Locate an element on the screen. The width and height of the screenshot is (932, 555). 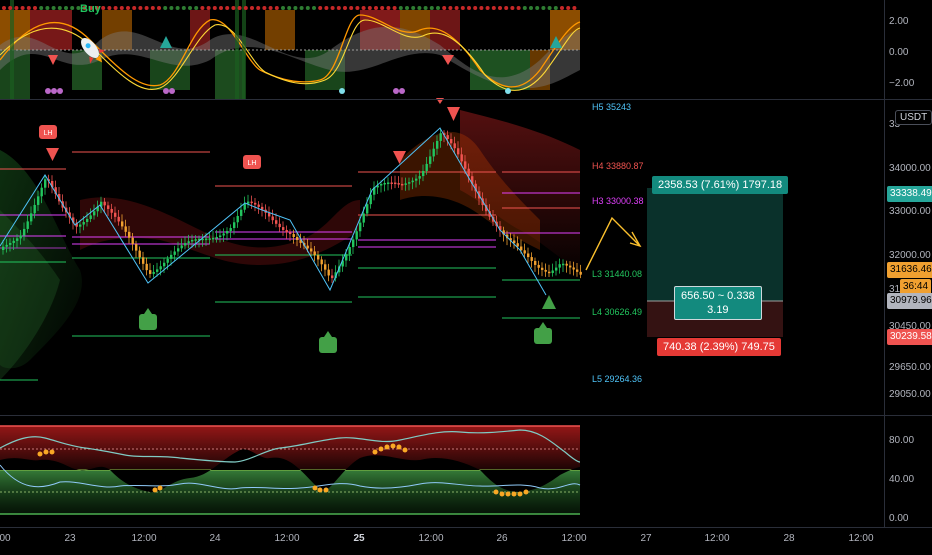
price-axis-label: 34000.00 is located at coordinates (910, 168).